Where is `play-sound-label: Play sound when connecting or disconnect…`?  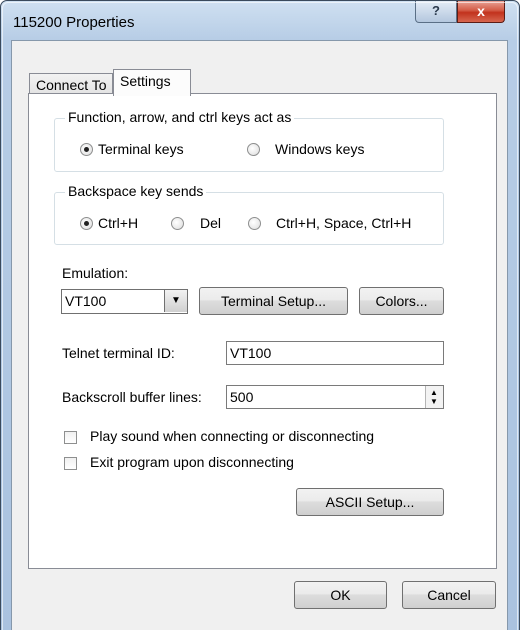 play-sound-label: Play sound when connecting or disconnect… is located at coordinates (232, 436).